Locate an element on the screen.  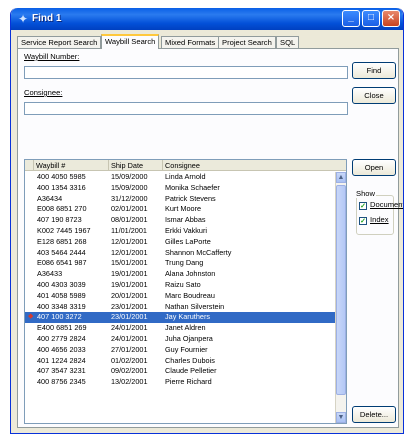
ship-date-cell: 02/01/2001 is located at coordinates (129, 209).